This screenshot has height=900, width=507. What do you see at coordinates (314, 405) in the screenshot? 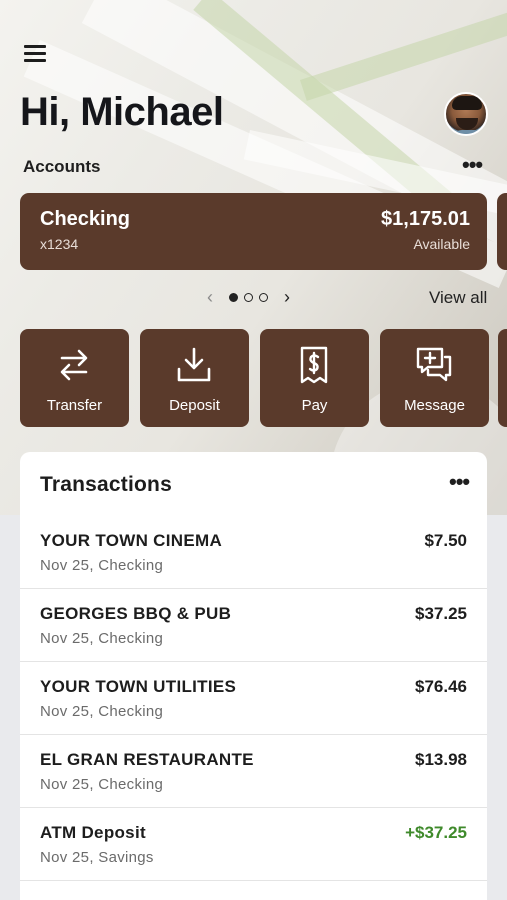
I see `pay-label: Pay` at bounding box center [314, 405].